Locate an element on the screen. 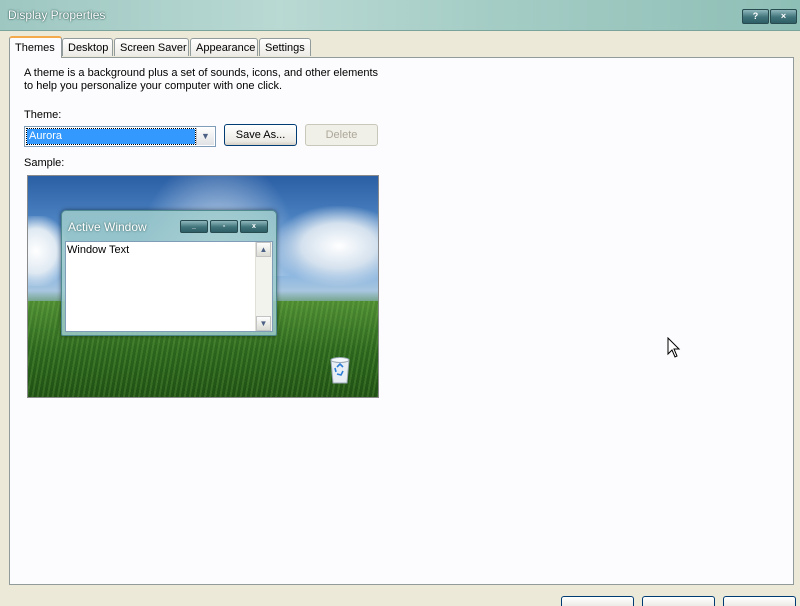 The width and height of the screenshot is (800, 606). sample-active-window: Active Window _ ▫ x Window Text ▲ ▼ is located at coordinates (169, 273).